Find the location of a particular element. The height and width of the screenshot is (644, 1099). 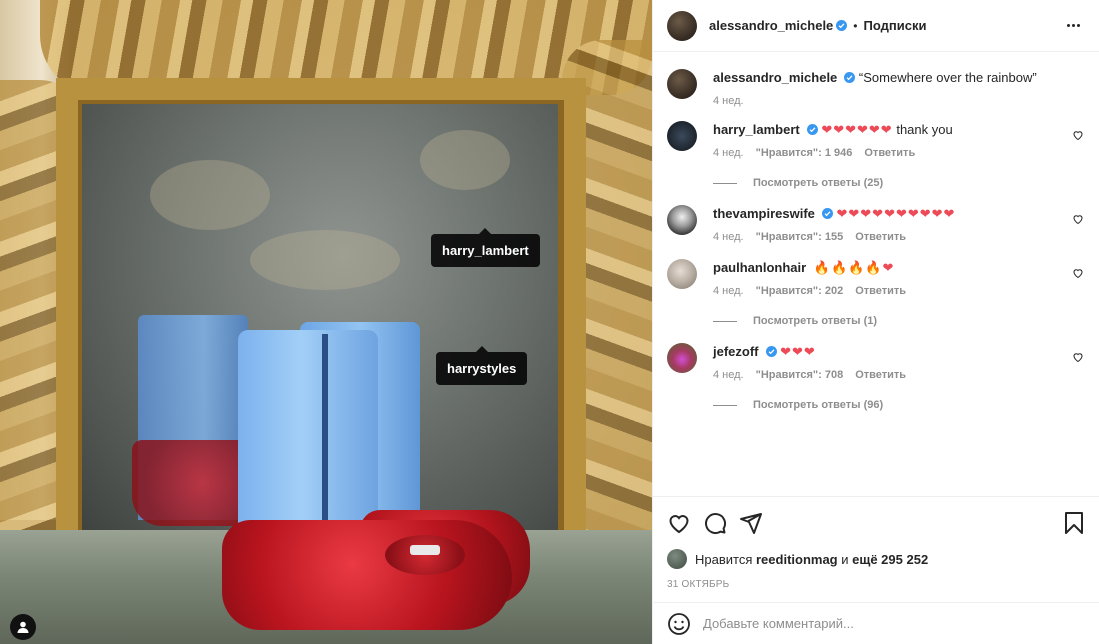

comment-icon is located at coordinates (715, 523).